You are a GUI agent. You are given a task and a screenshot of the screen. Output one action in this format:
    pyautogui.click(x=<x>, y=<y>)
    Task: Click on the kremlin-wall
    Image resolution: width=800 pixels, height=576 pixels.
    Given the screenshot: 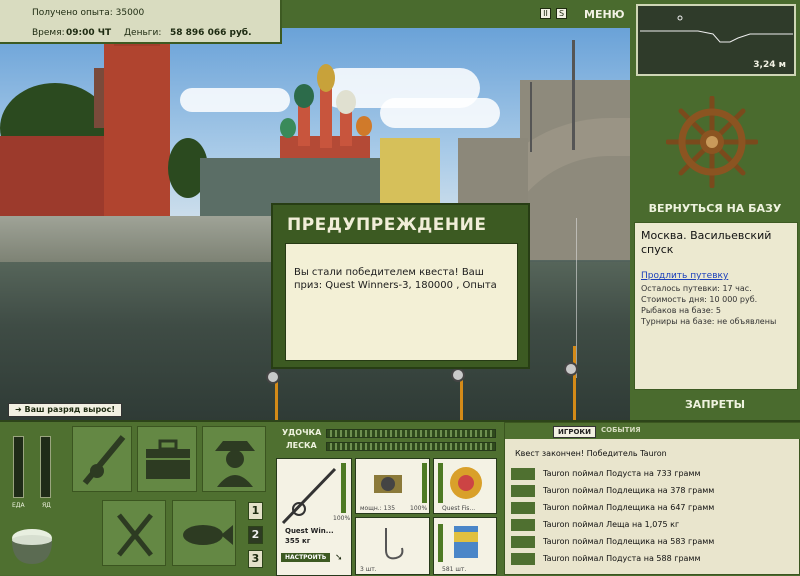 What is the action you would take?
    pyautogui.click(x=55, y=176)
    